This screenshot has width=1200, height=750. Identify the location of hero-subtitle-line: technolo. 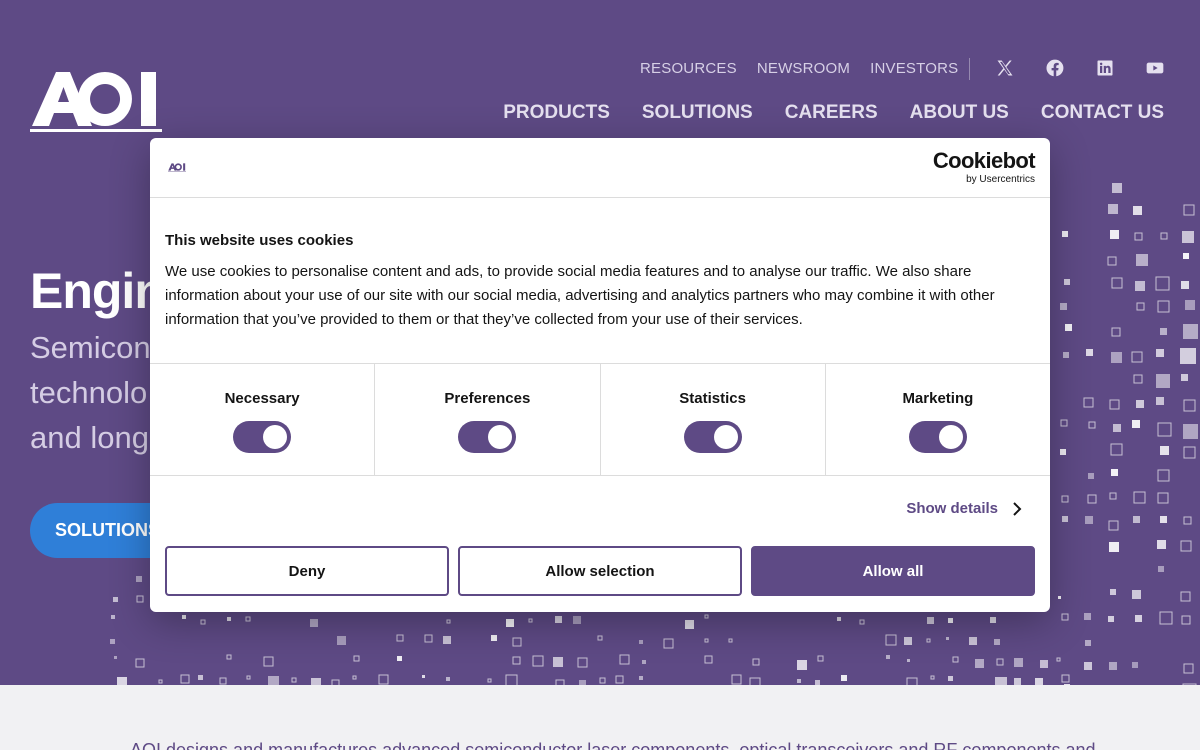
(89, 392).